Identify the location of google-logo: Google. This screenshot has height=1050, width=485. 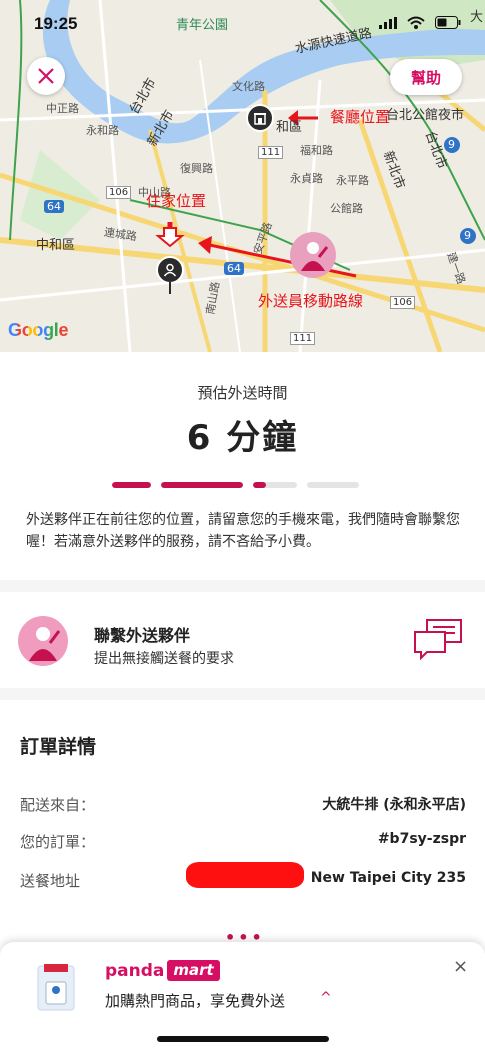
(38, 330).